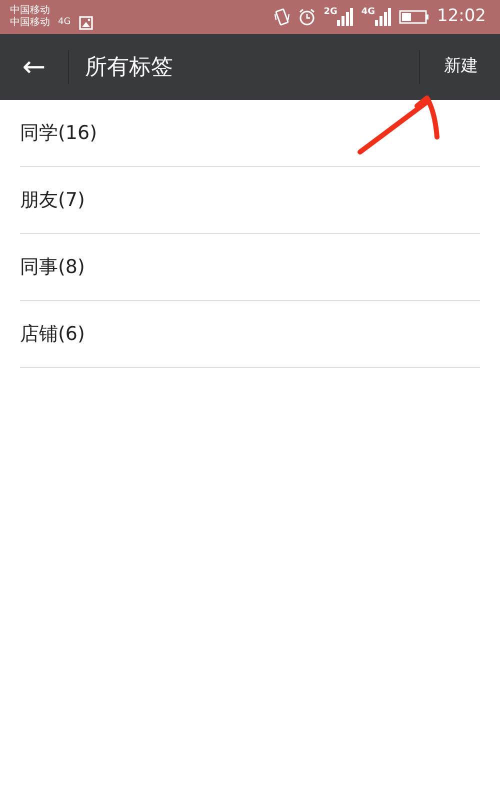 Image resolution: width=500 pixels, height=790 pixels. Describe the element at coordinates (250, 200) in the screenshot. I see `tag-item: 朋友(7)` at that location.